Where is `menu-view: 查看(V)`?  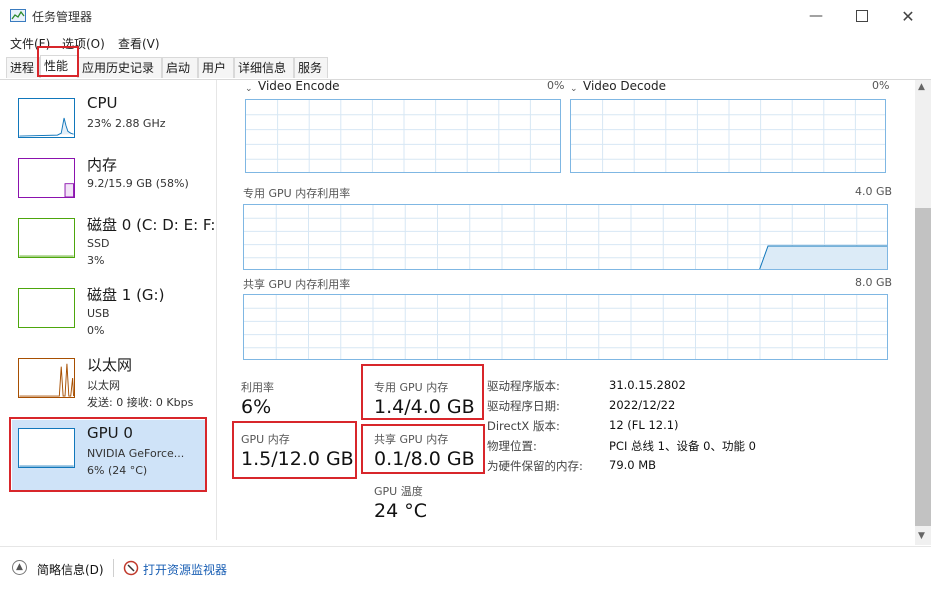 menu-view: 查看(V) is located at coordinates (139, 43).